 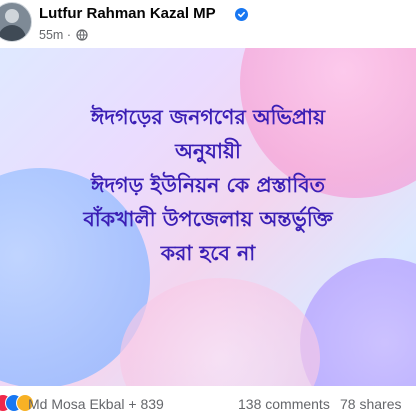 I want to click on verified-badge-icon, so click(x=241, y=14).